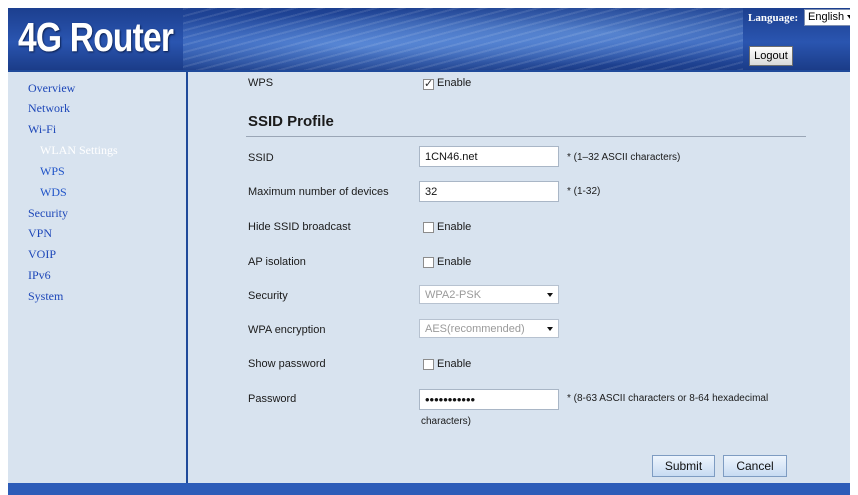  I want to click on sidebar-item-wifi: Wi-Fi, so click(42, 129).